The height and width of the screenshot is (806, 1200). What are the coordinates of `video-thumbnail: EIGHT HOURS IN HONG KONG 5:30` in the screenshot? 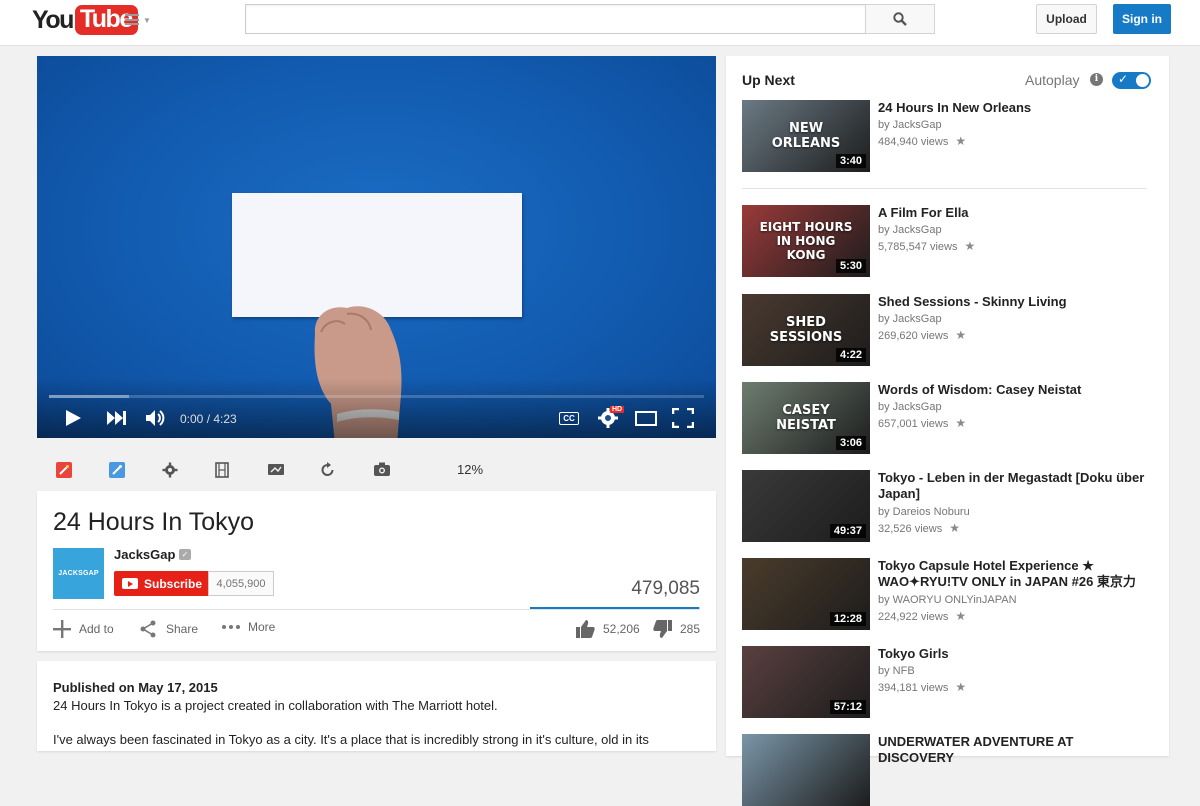 It's located at (806, 241).